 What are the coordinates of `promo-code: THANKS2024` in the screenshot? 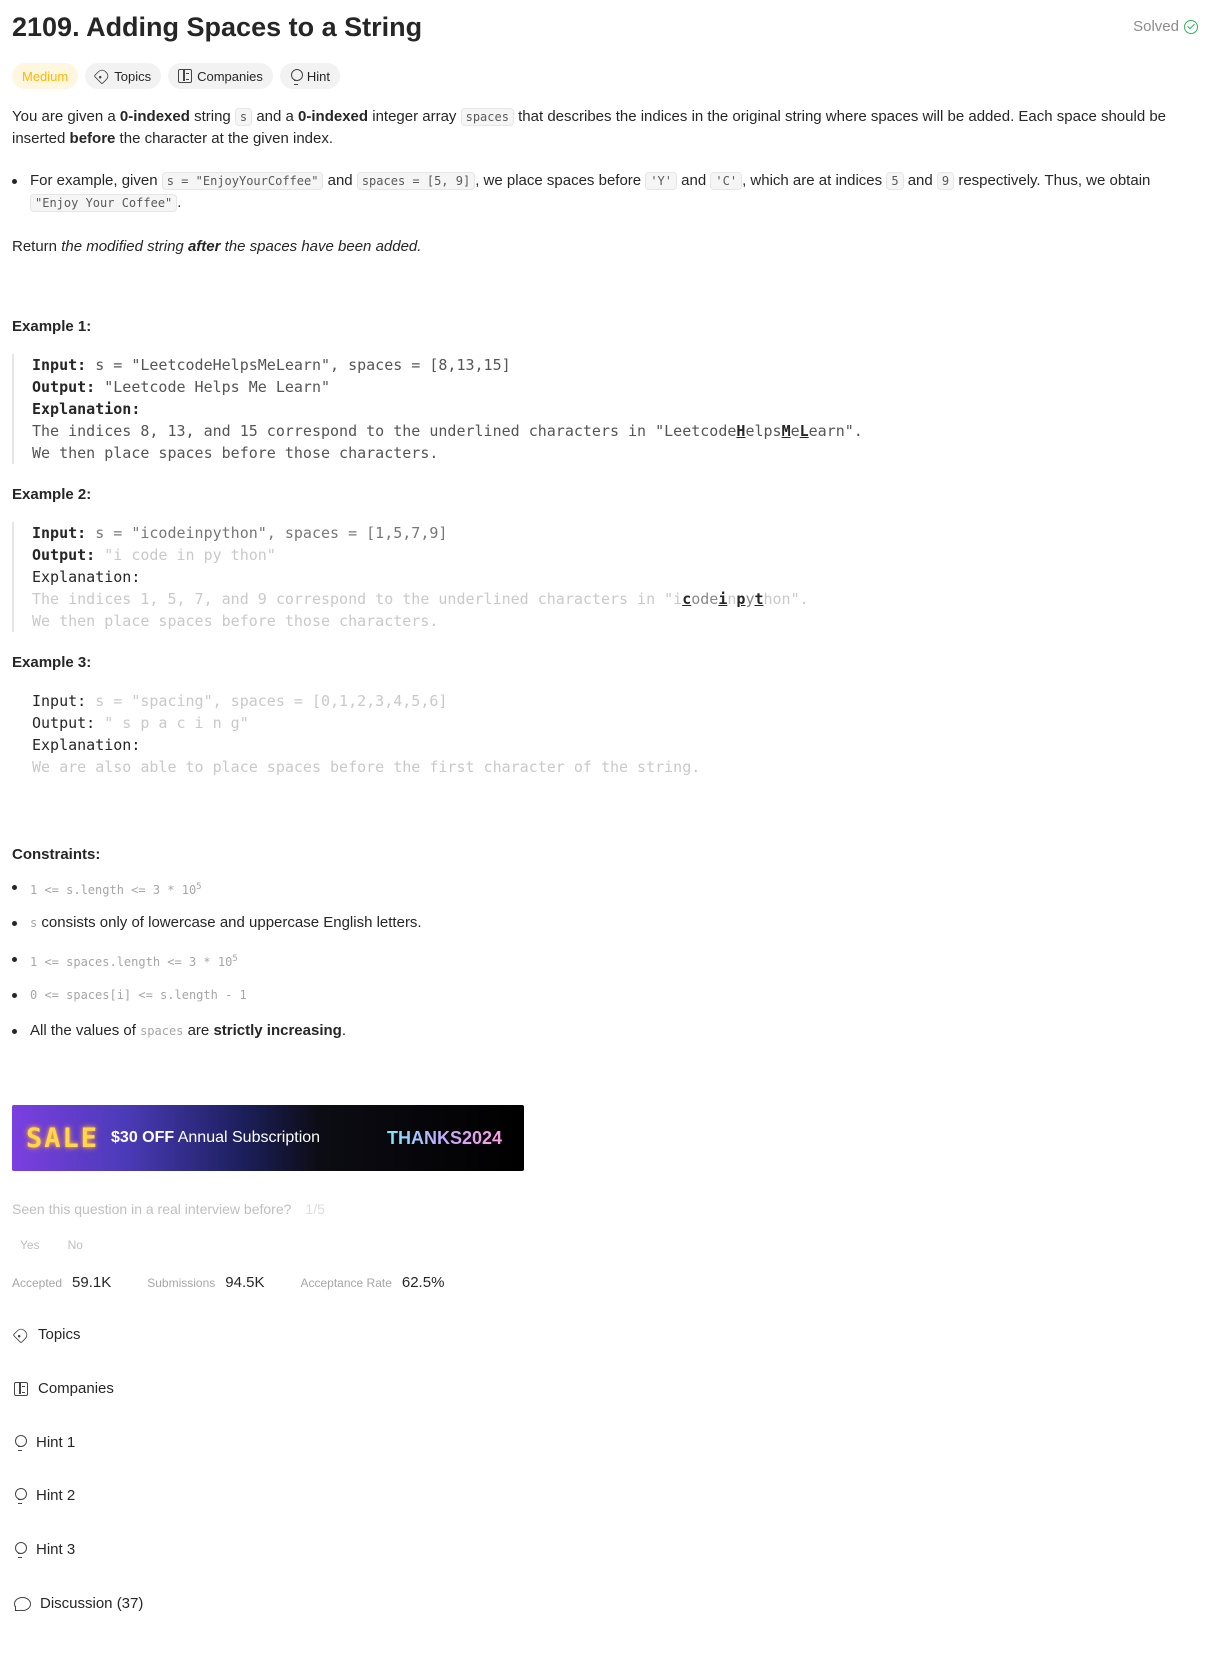 It's located at (444, 1137).